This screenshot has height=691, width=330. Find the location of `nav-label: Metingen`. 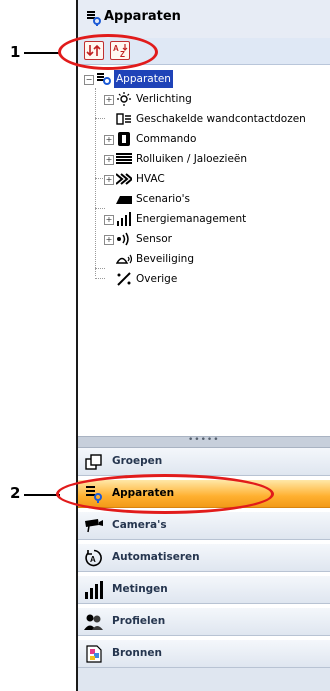

nav-label: Metingen is located at coordinates (140, 589).